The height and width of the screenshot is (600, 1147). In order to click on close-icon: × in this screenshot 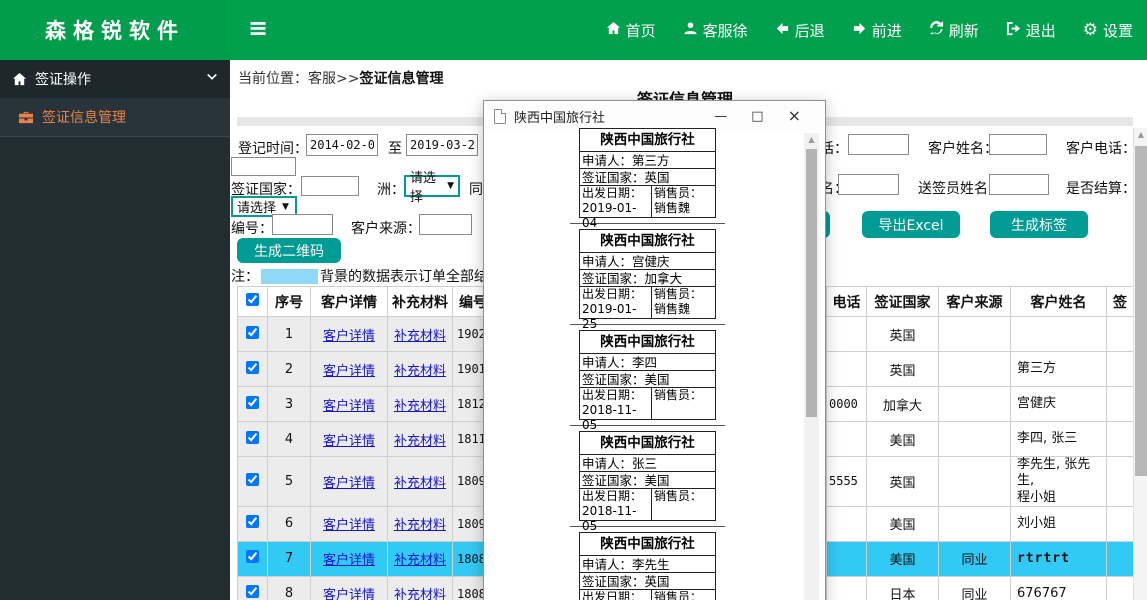, I will do `click(794, 116)`.